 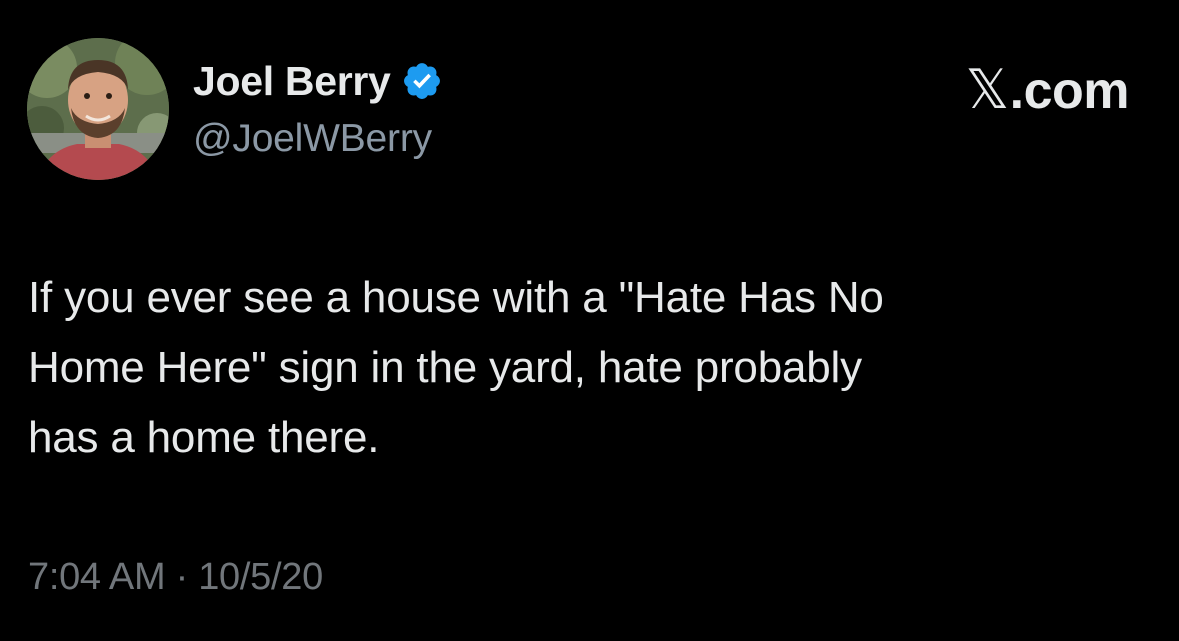 I want to click on avatar, so click(x=98, y=109).